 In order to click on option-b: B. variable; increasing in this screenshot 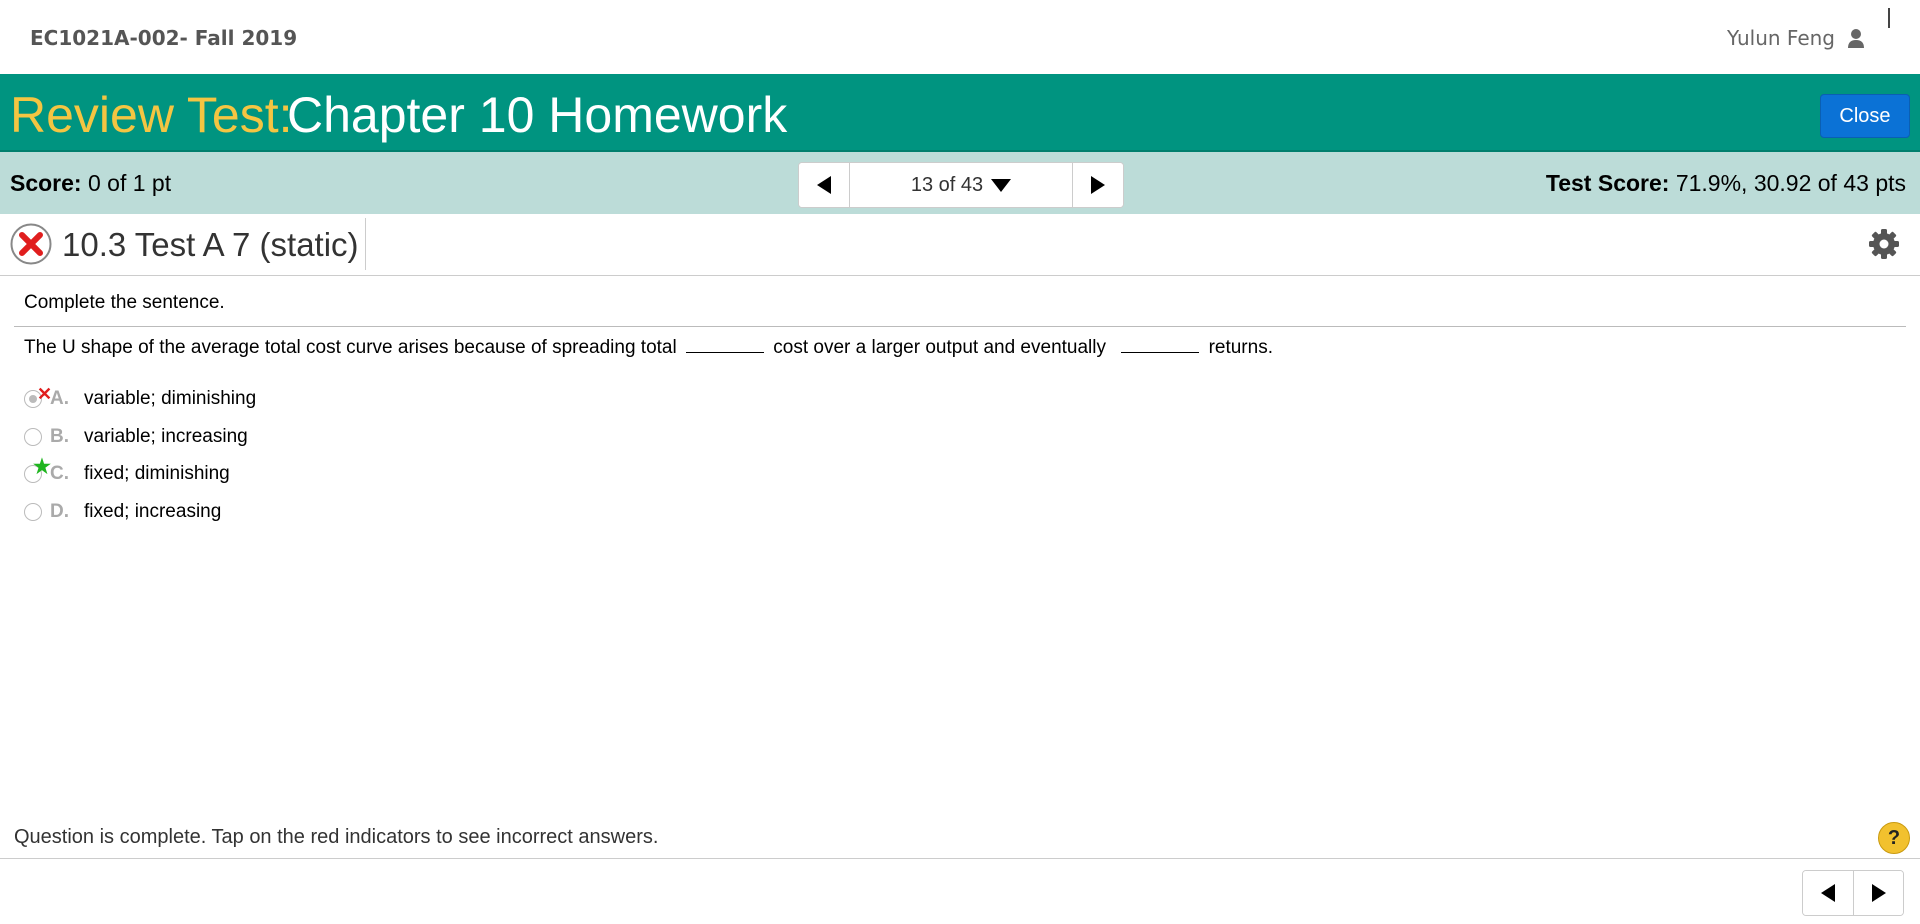, I will do `click(136, 437)`.